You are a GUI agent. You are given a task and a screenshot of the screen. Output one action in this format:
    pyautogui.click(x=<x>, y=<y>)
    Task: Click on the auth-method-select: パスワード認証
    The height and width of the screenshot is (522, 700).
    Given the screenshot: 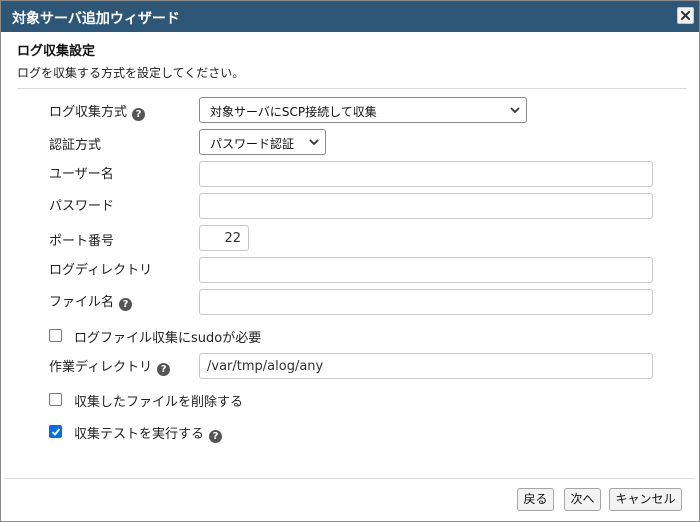 What is the action you would take?
    pyautogui.click(x=262, y=142)
    